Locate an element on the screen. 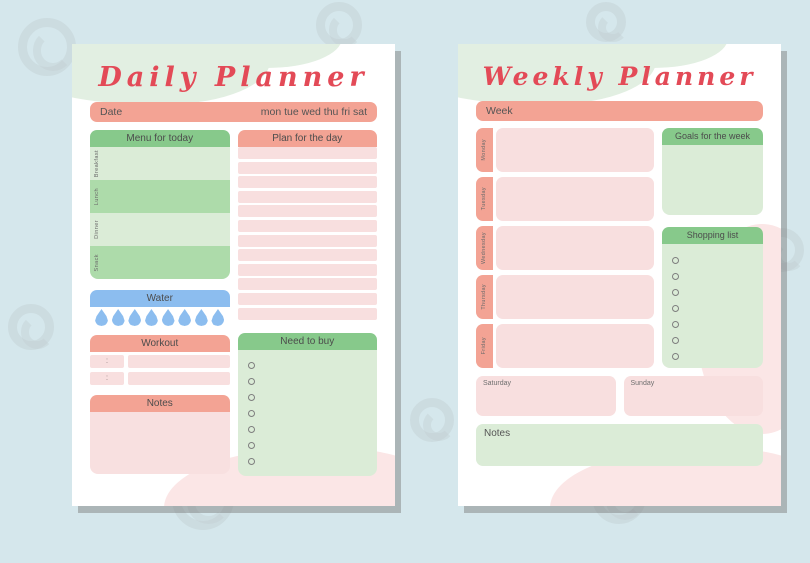 This screenshot has width=810, height=563. menu-rows: Breakfast Lunch Dinner Snack is located at coordinates (160, 213).